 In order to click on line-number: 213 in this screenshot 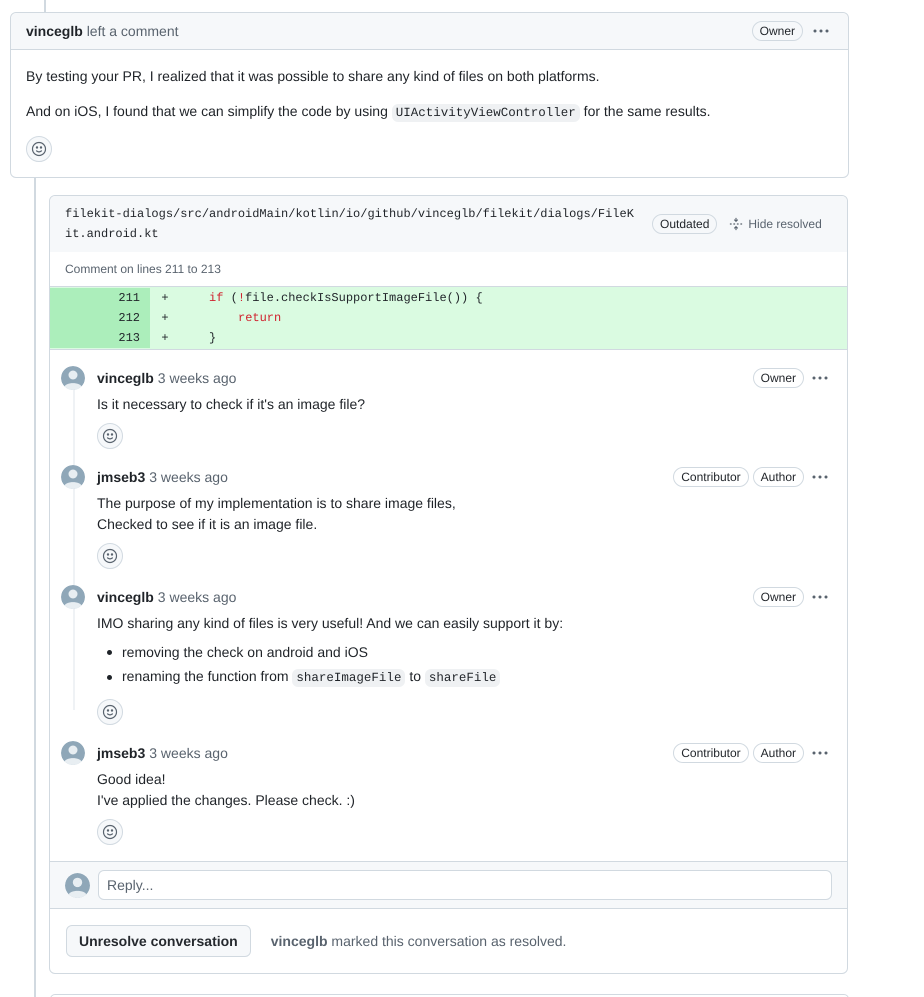, I will do `click(100, 338)`.